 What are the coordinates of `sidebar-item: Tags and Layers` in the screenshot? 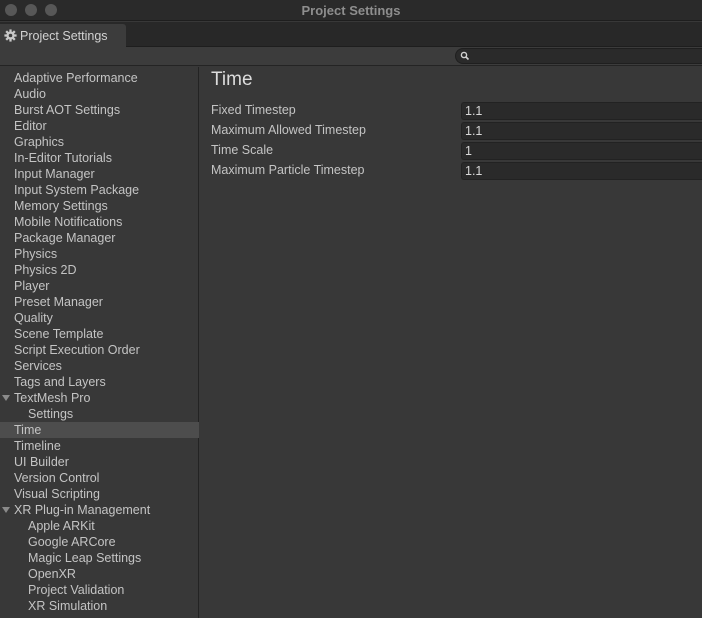 It's located at (99, 382).